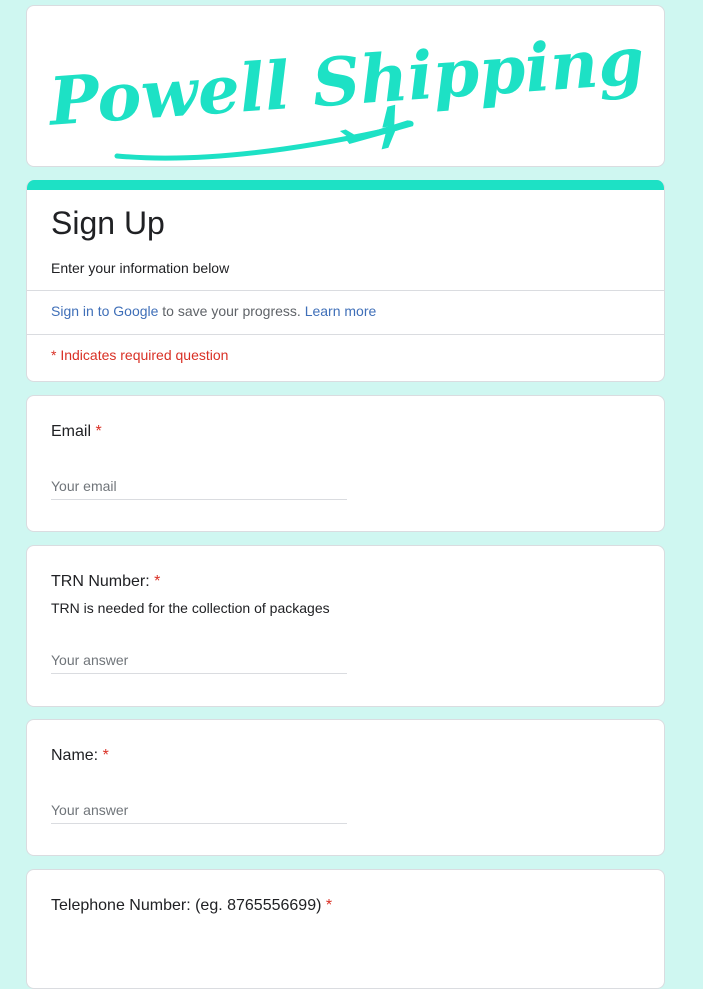  I want to click on question-title: Telephone Number: (eg. 8765556699) *, so click(191, 906).